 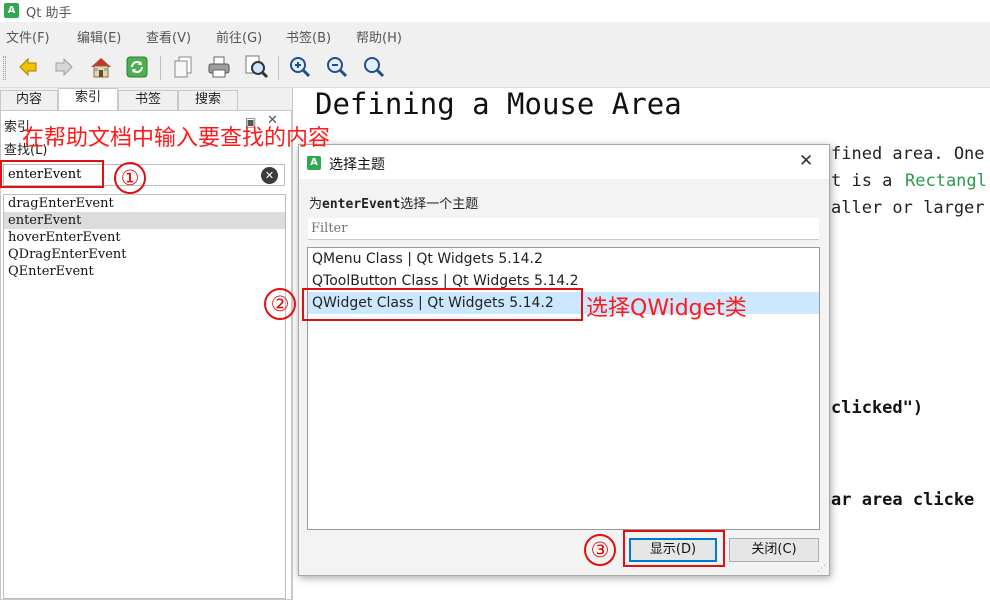 What do you see at coordinates (239, 36) in the screenshot?
I see `menu-go: 前往(G)` at bounding box center [239, 36].